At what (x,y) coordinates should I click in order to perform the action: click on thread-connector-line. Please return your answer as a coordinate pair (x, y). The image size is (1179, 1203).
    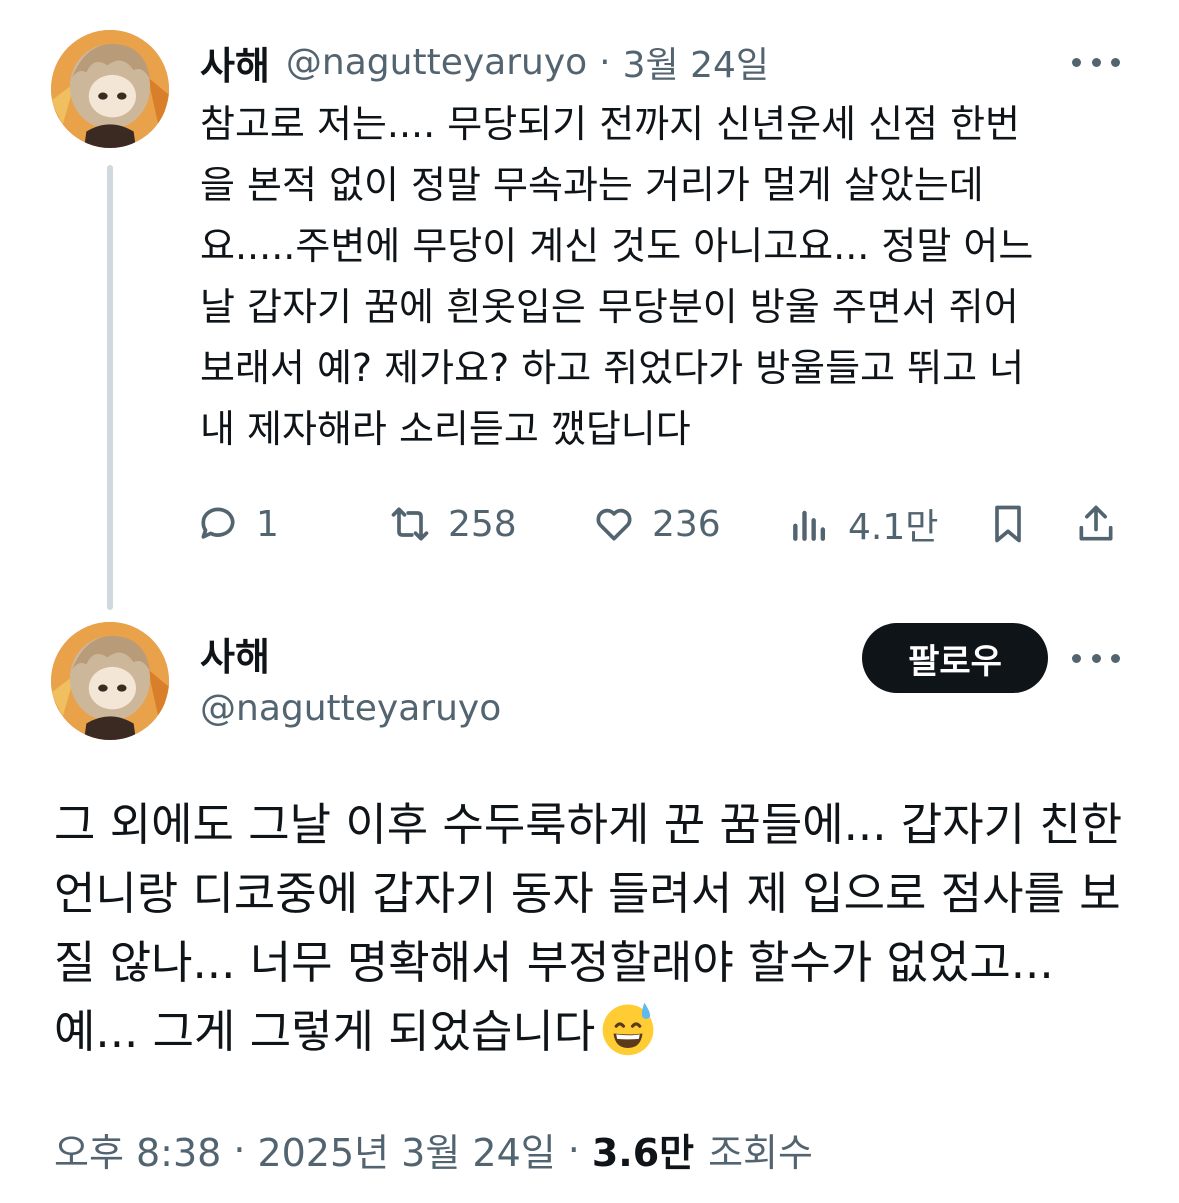
    Looking at the image, I should click on (110, 387).